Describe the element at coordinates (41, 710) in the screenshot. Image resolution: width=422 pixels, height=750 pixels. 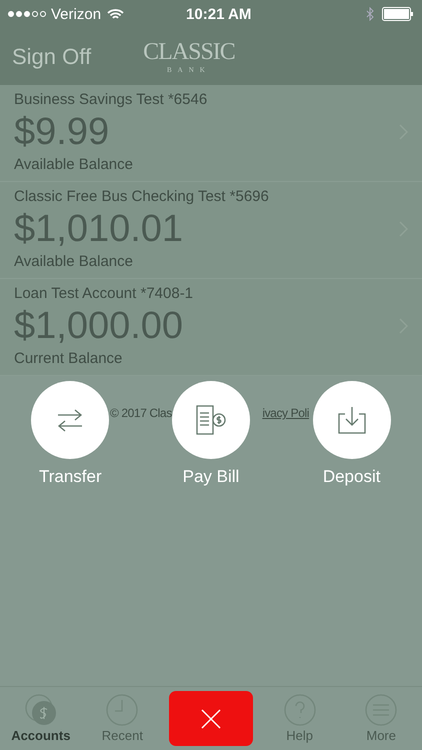
I see `money-icon` at that location.